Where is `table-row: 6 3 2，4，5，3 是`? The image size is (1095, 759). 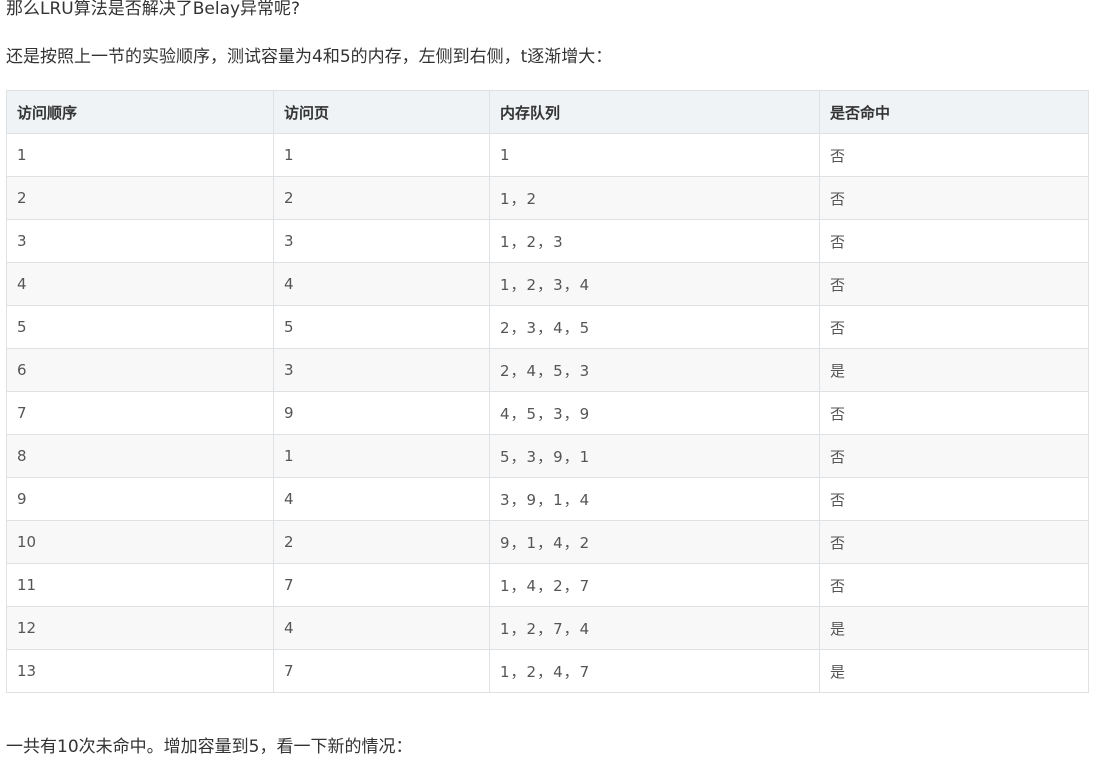 table-row: 6 3 2，4，5，3 是 is located at coordinates (547, 370).